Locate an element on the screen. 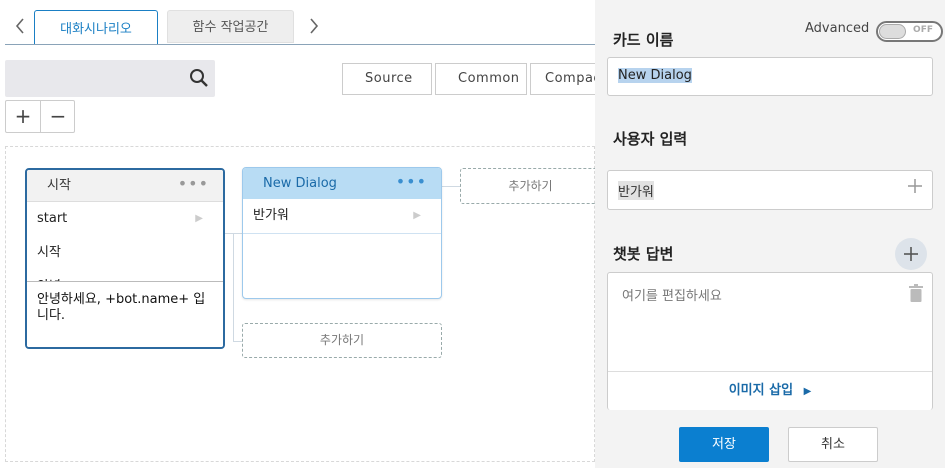 The image size is (945, 468). button-label: 저장 is located at coordinates (724, 444).